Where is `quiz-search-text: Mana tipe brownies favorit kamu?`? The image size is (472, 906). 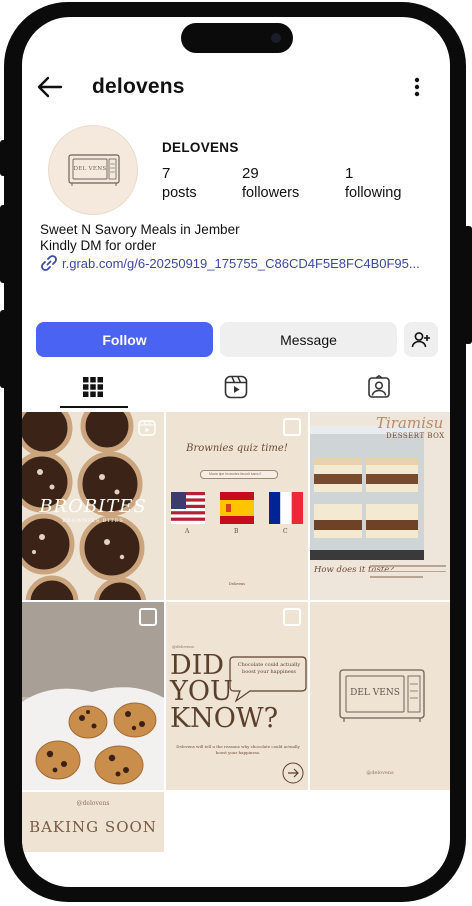
quiz-search-text: Mana tipe brownies favorit kamu? is located at coordinates (235, 474).